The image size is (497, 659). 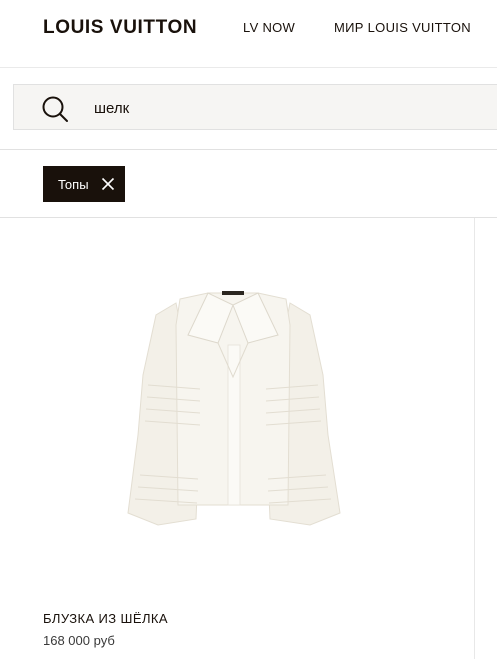 What do you see at coordinates (105, 619) in the screenshot?
I see `product-name: БЛУЗКА ИЗ ШЁЛКА` at bounding box center [105, 619].